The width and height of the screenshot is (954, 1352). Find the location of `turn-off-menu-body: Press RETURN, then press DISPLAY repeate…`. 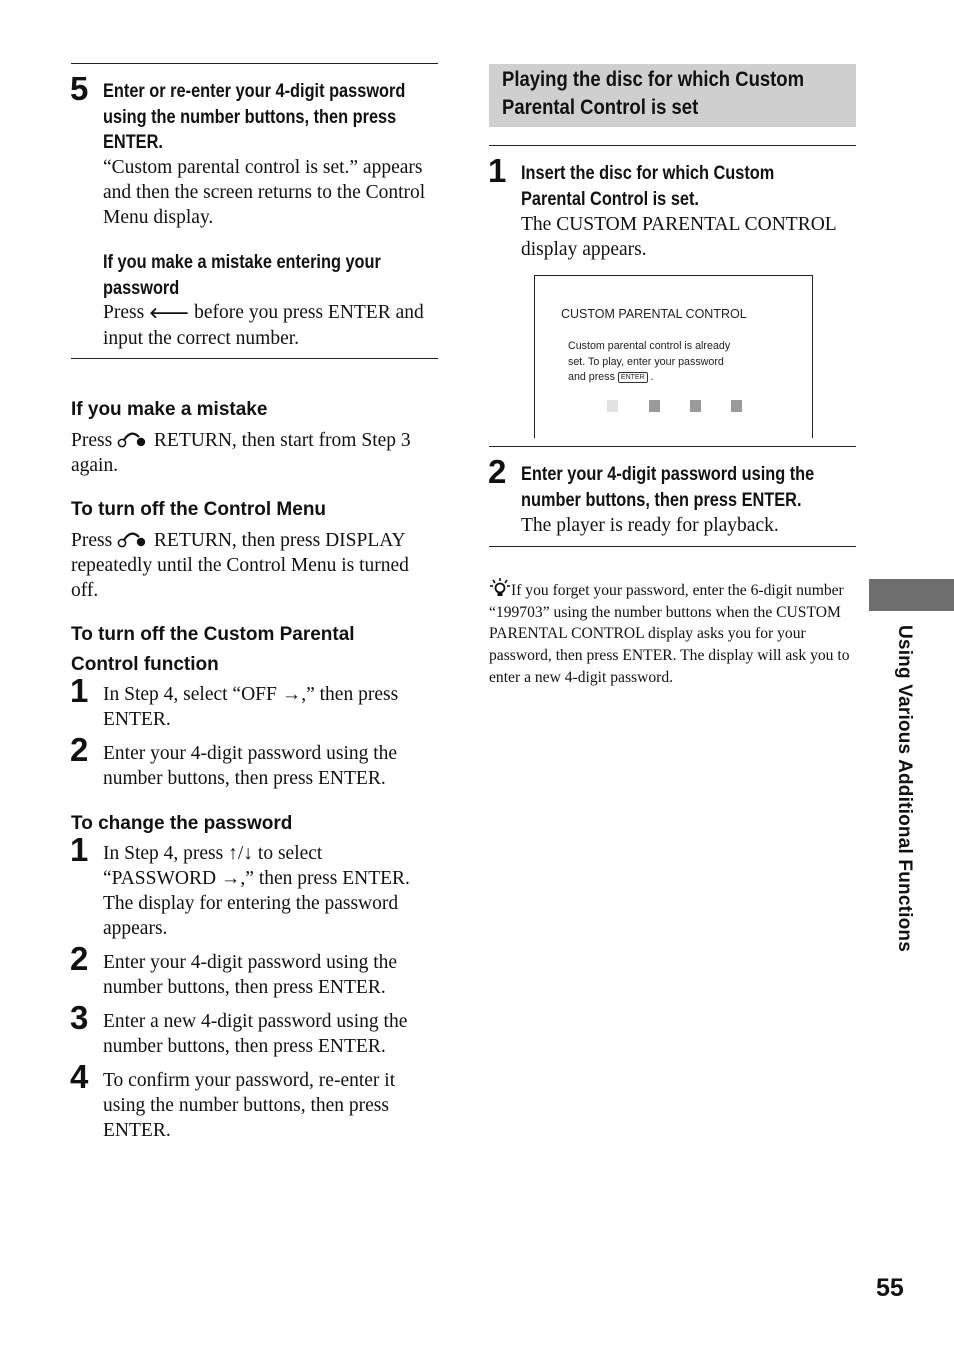

turn-off-menu-body: Press RETURN, then press DISPLAY repeate… is located at coordinates (240, 565).